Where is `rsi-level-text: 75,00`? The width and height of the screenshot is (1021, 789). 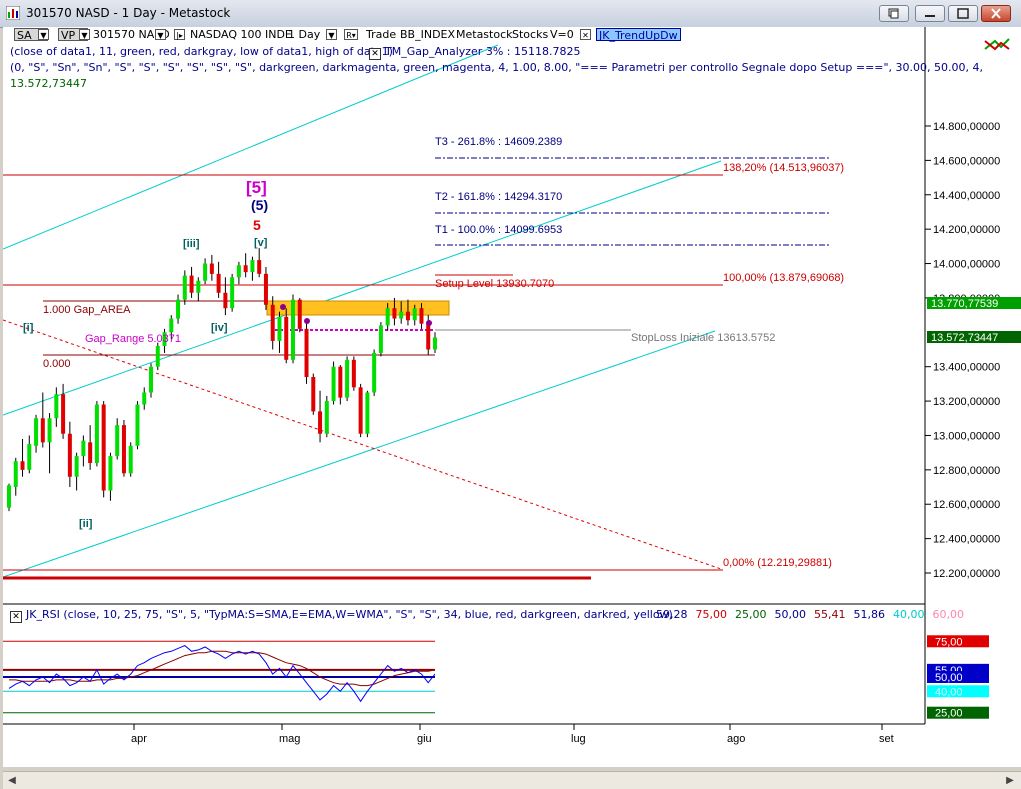 rsi-level-text: 75,00 is located at coordinates (949, 642).